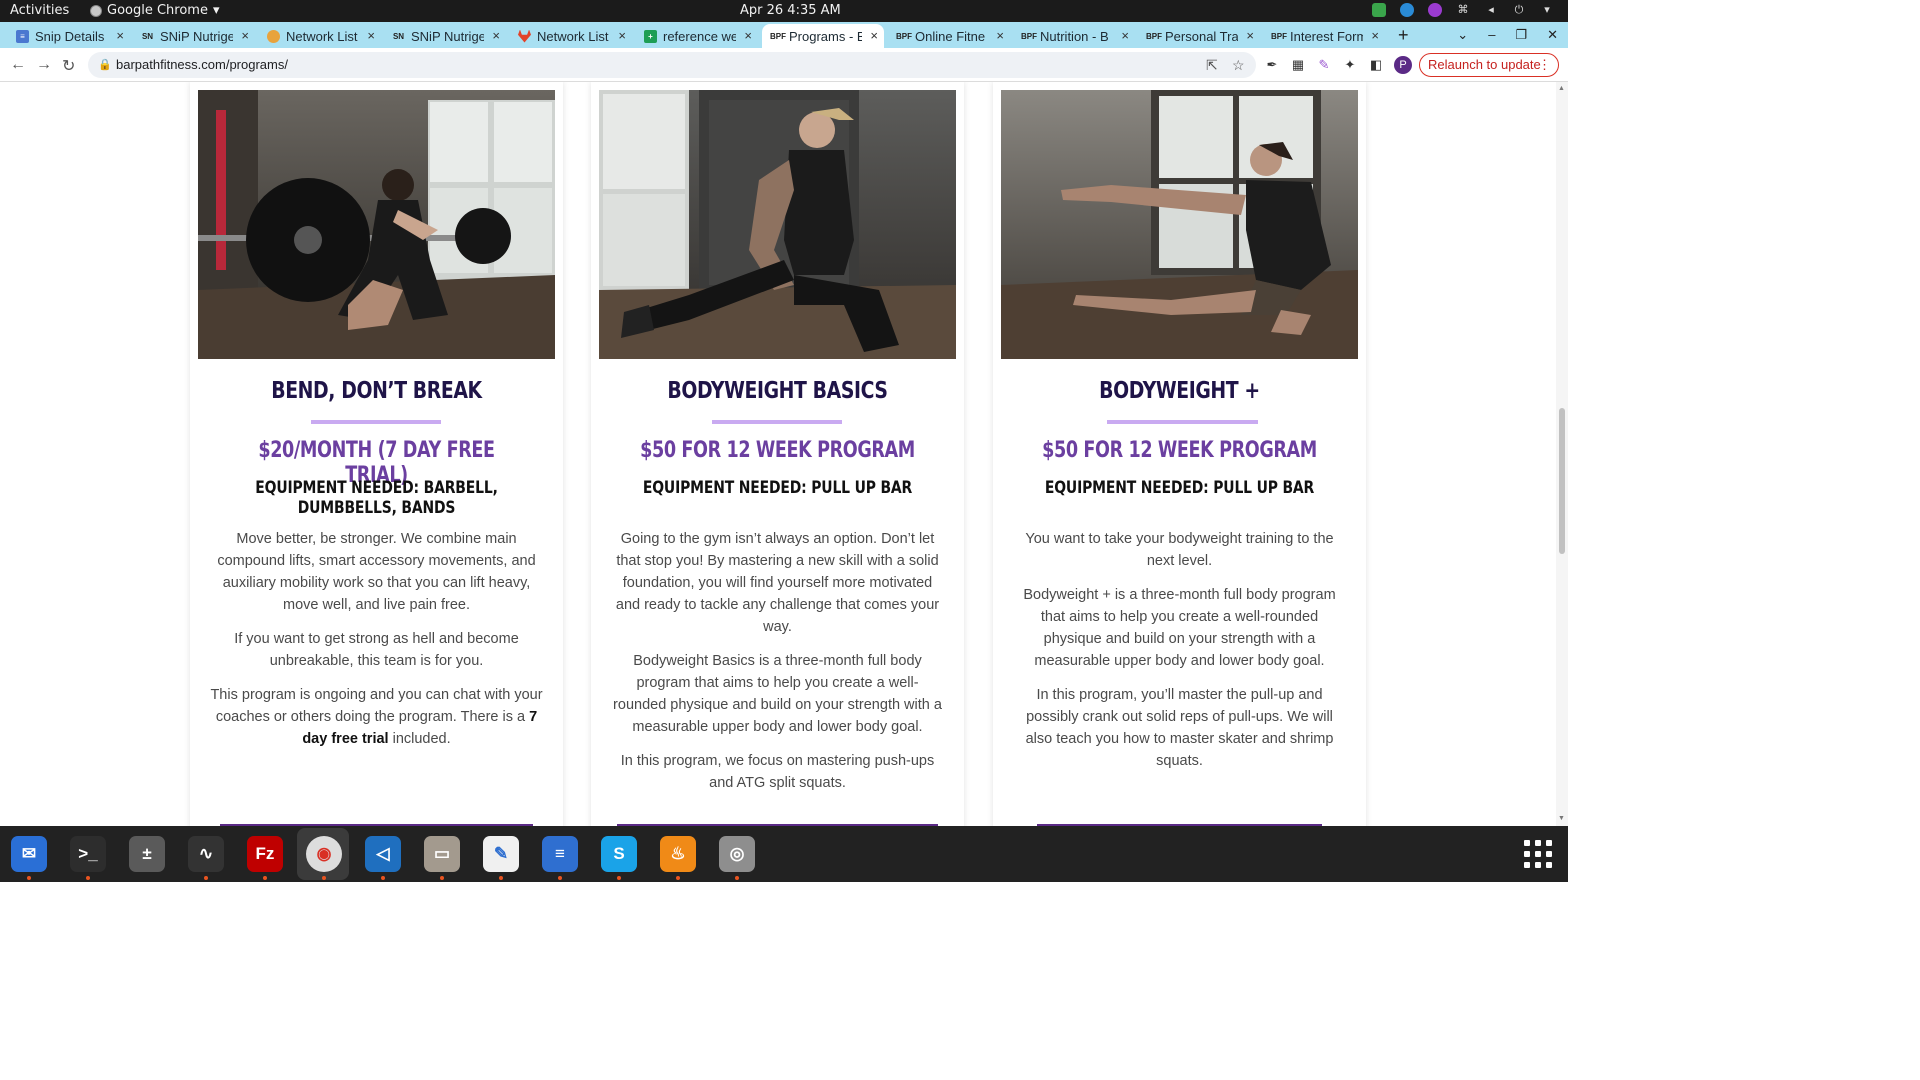  I want to click on tab-title: SNiP Nutrige, so click(196, 36).